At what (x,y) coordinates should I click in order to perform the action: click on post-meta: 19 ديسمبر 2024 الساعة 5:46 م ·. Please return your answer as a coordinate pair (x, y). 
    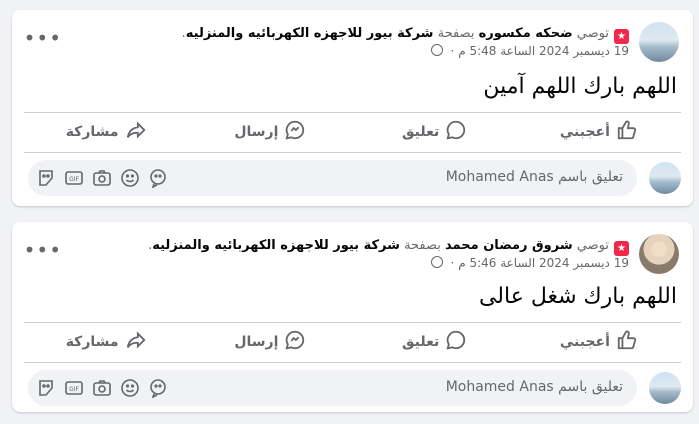
    Looking at the image, I should click on (529, 263).